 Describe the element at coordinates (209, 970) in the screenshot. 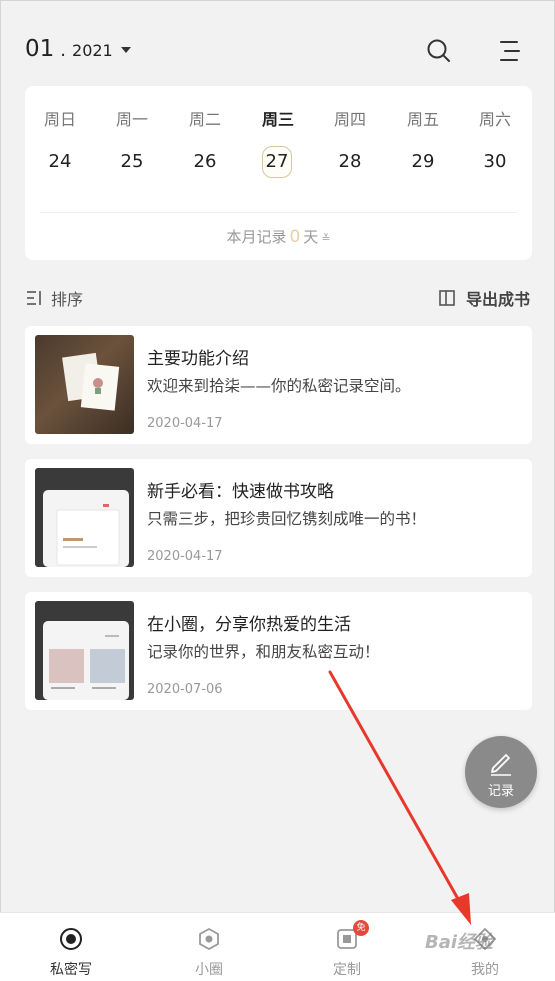

I see `nav-label: 小圈` at that location.